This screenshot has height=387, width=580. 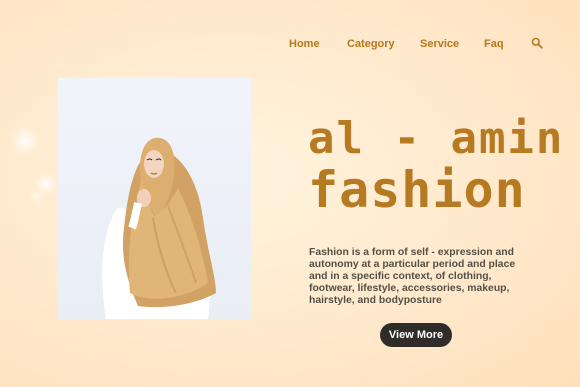 What do you see at coordinates (159, 228) in the screenshot?
I see `hijab-model-illustration` at bounding box center [159, 228].